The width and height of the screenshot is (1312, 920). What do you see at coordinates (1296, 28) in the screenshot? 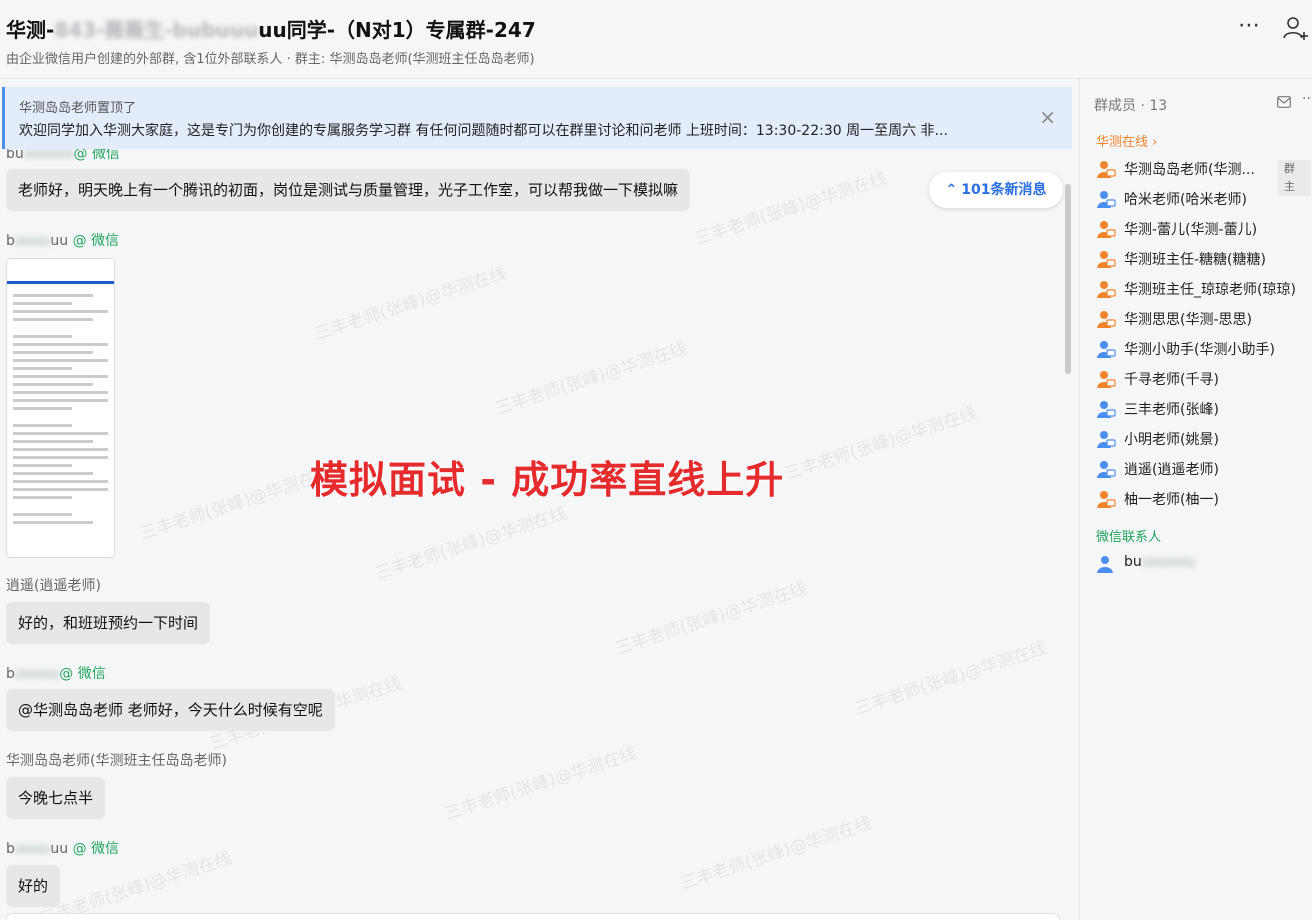
I see `add-user-icon` at bounding box center [1296, 28].